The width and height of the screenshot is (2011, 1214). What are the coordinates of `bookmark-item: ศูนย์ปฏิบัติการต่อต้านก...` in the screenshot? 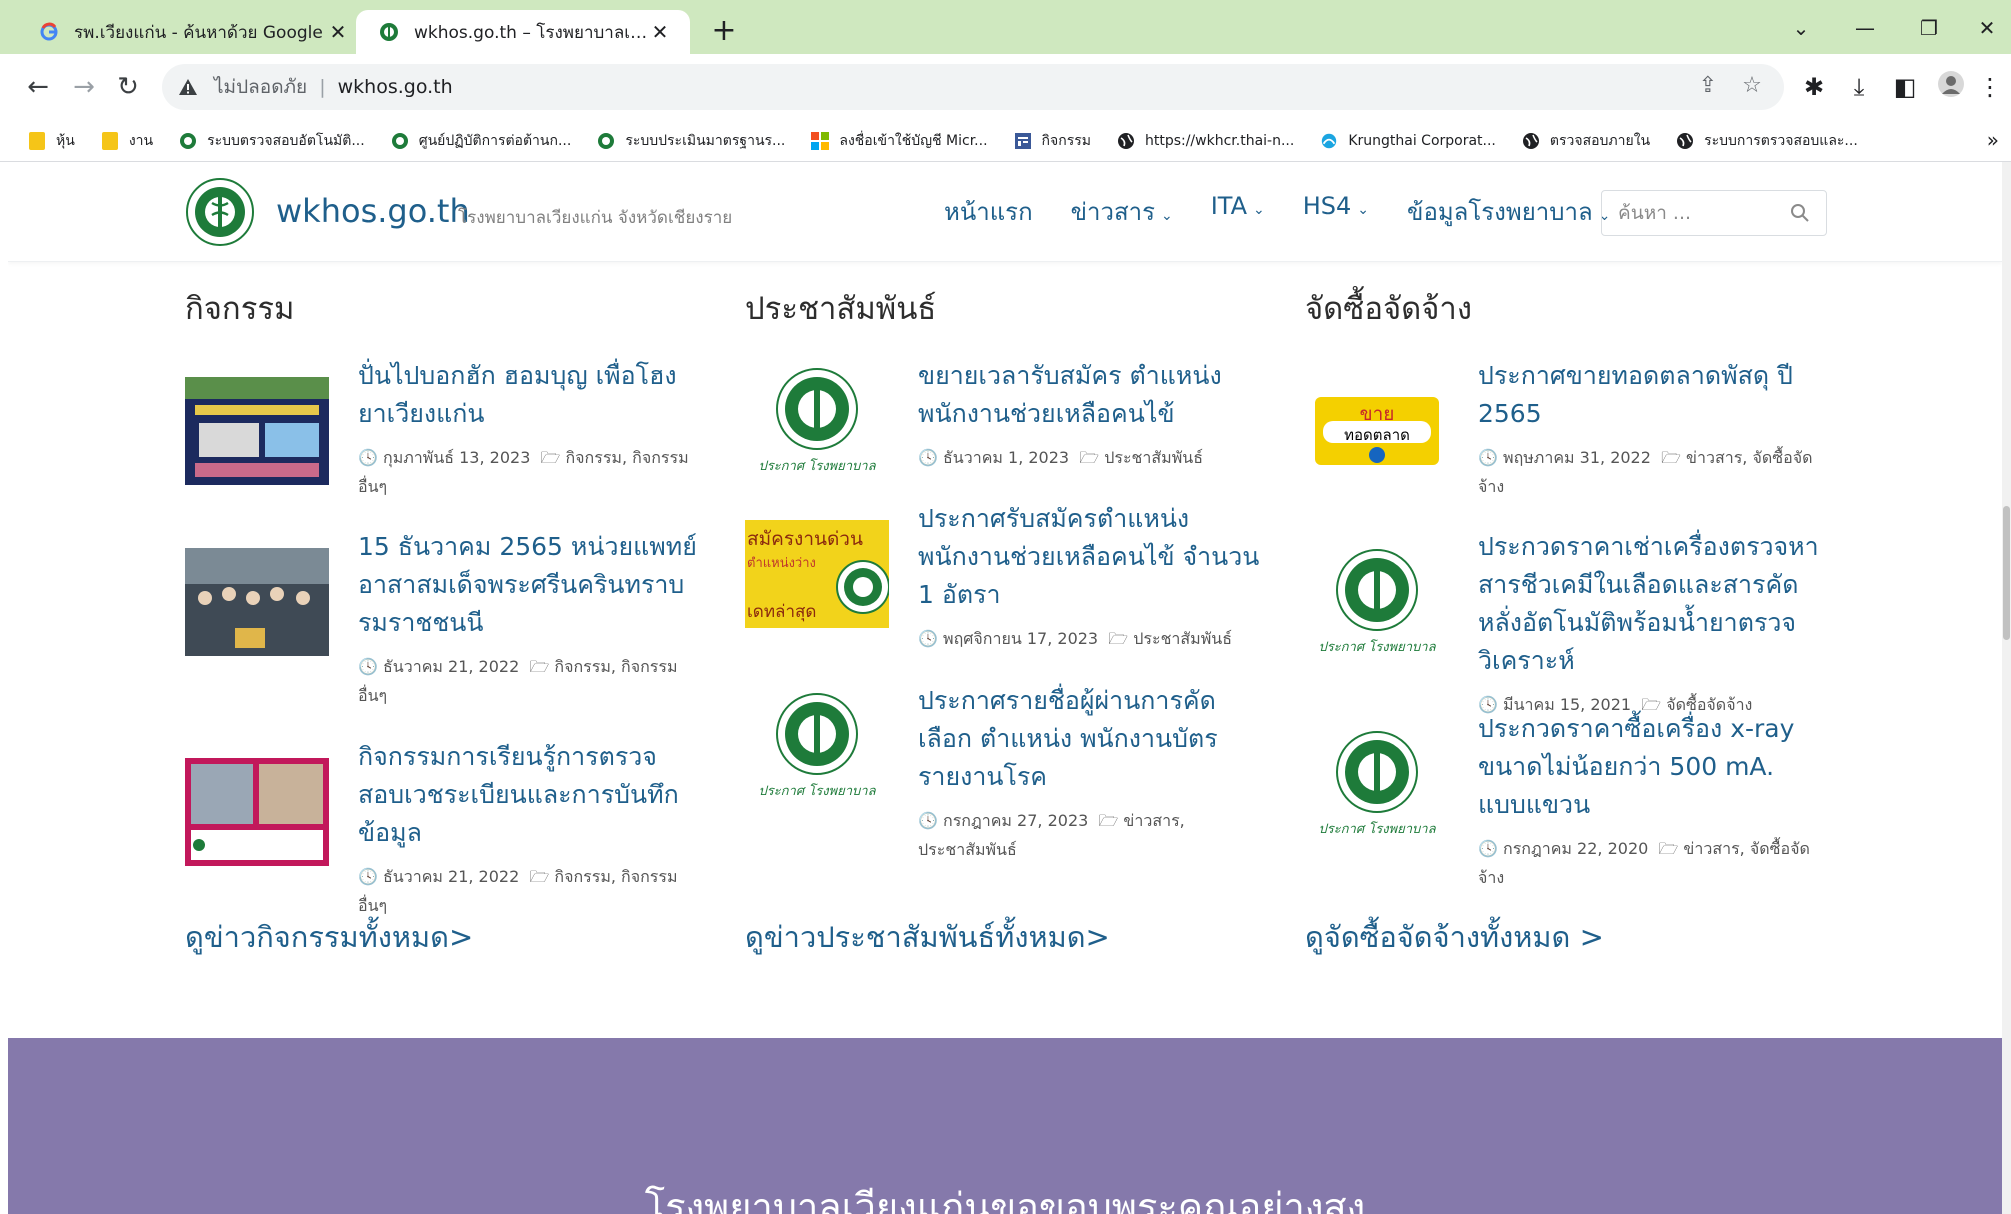 It's located at (481, 141).